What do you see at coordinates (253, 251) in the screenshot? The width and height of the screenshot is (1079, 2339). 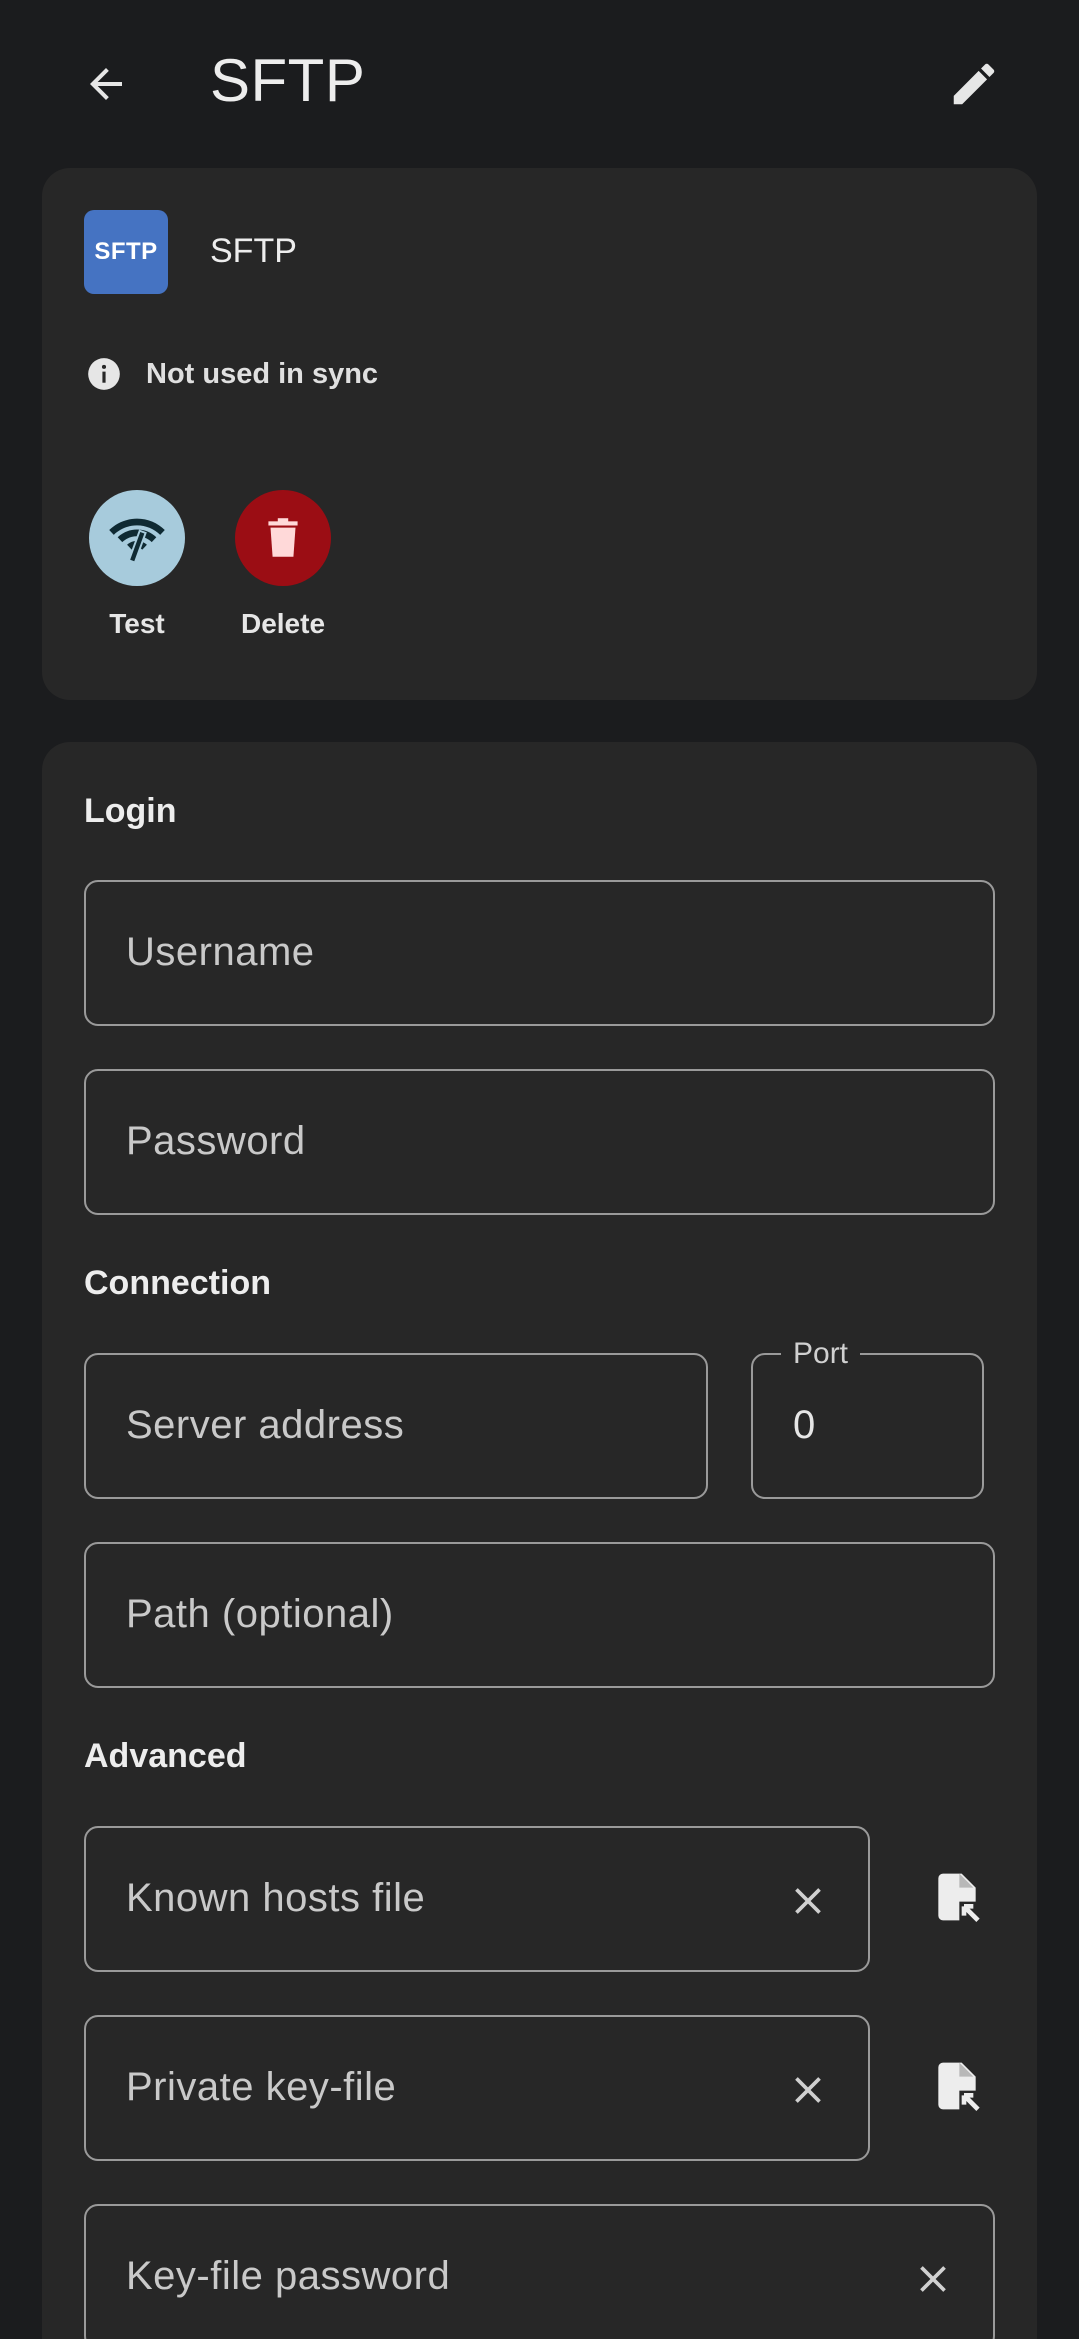 I see `provider-name: SFTP` at bounding box center [253, 251].